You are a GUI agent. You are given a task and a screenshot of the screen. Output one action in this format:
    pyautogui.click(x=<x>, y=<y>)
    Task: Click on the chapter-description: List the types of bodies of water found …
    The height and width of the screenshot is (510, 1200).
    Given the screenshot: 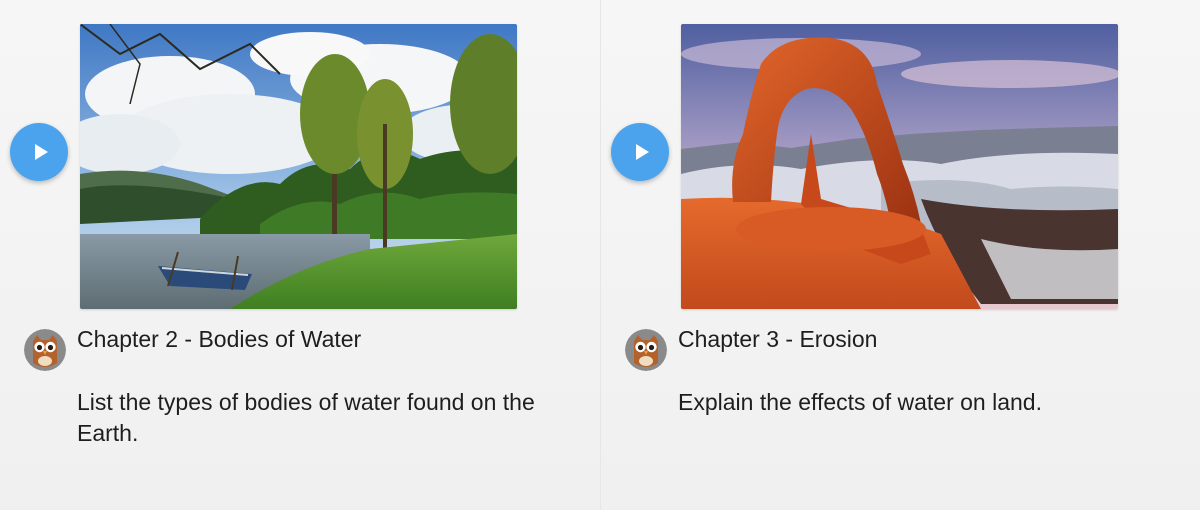 What is the action you would take?
    pyautogui.click(x=306, y=417)
    